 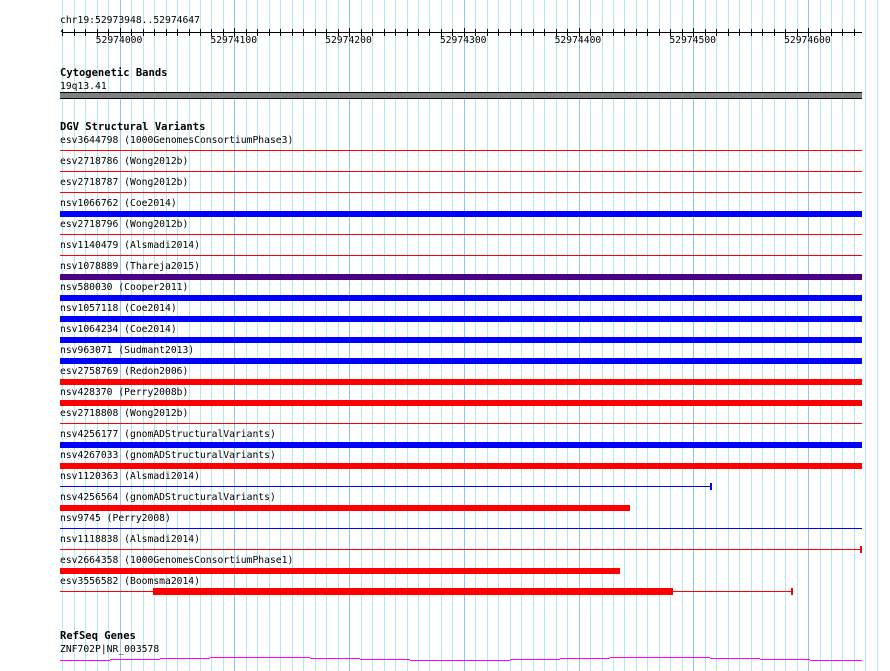 I want to click on sv-feature-label: esv2718786 (Wong2012b), so click(x=124, y=161).